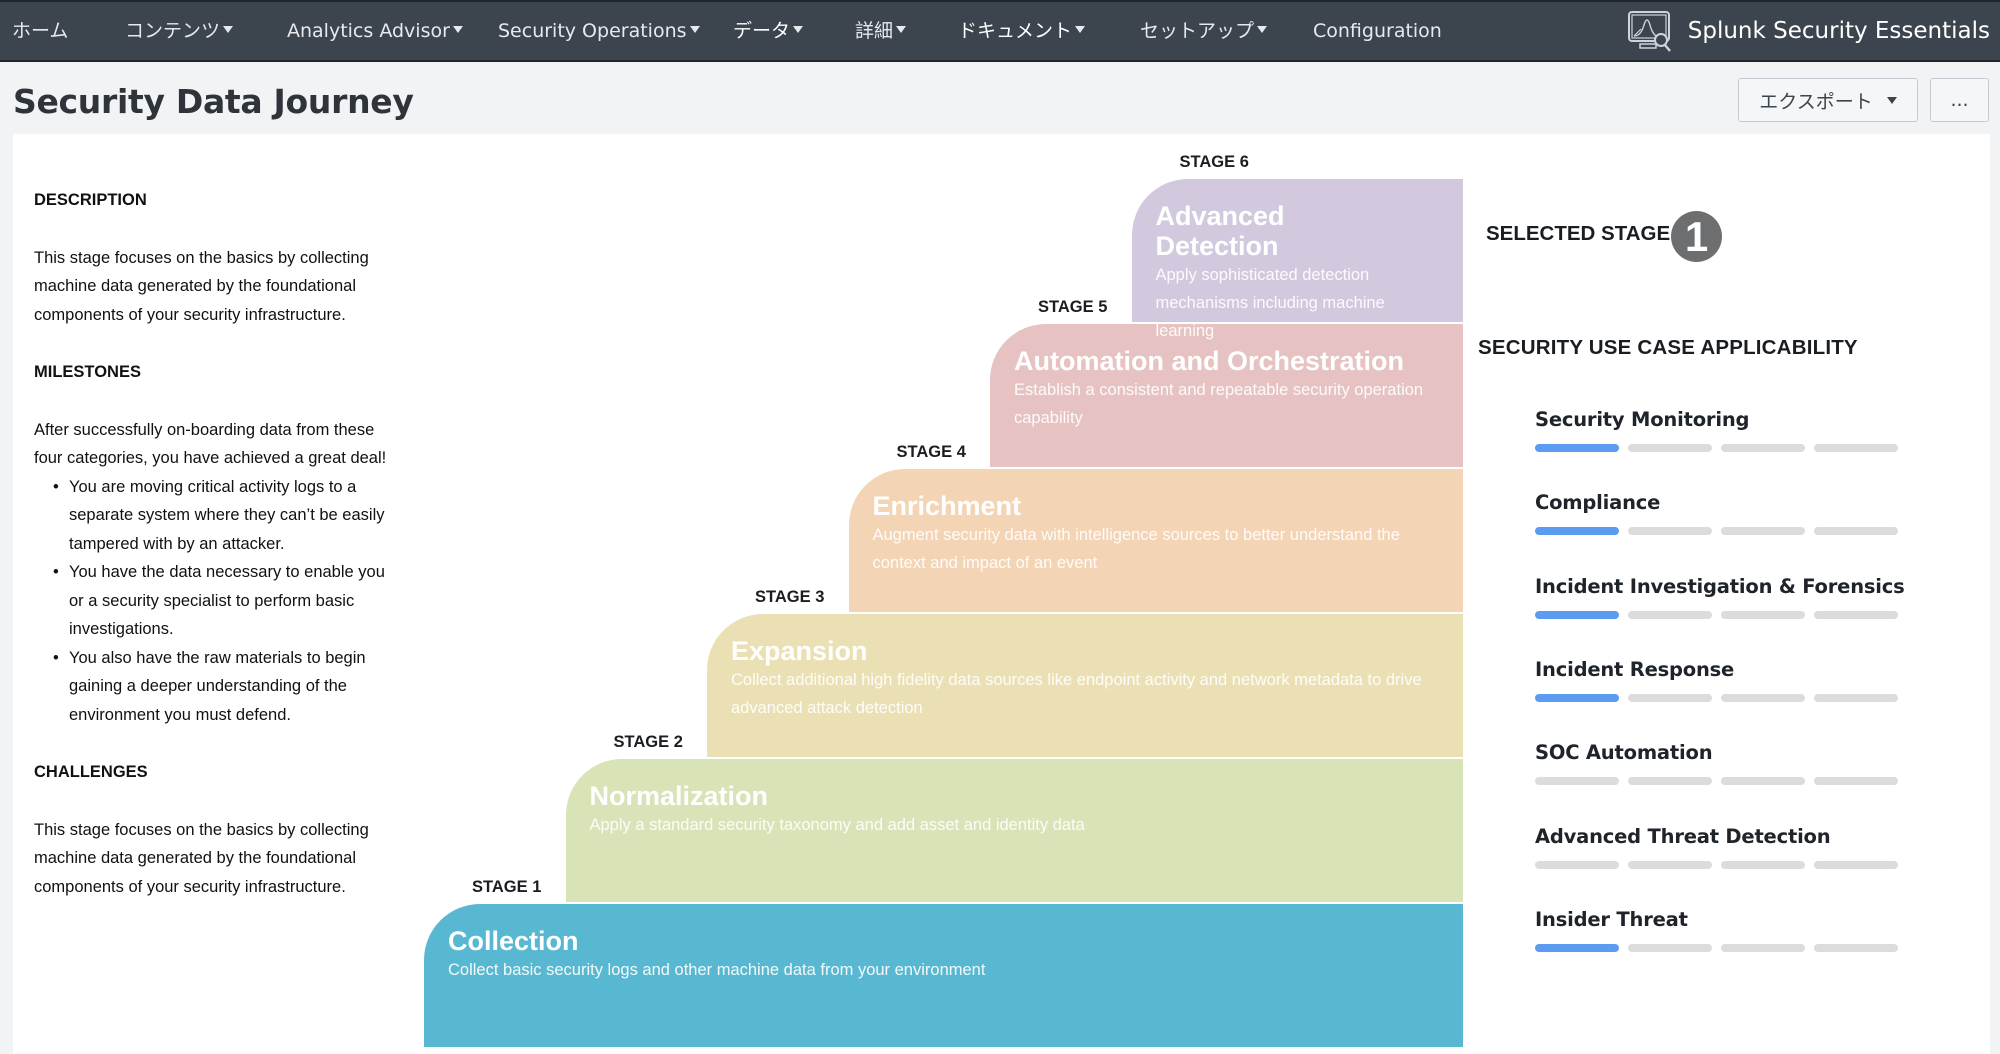  What do you see at coordinates (1635, 669) in the screenshot?
I see `use-case-name: Incident Response` at bounding box center [1635, 669].